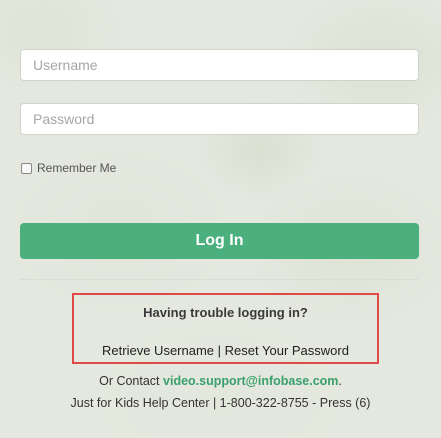  I want to click on remember-me-label: Remember Me, so click(77, 168).